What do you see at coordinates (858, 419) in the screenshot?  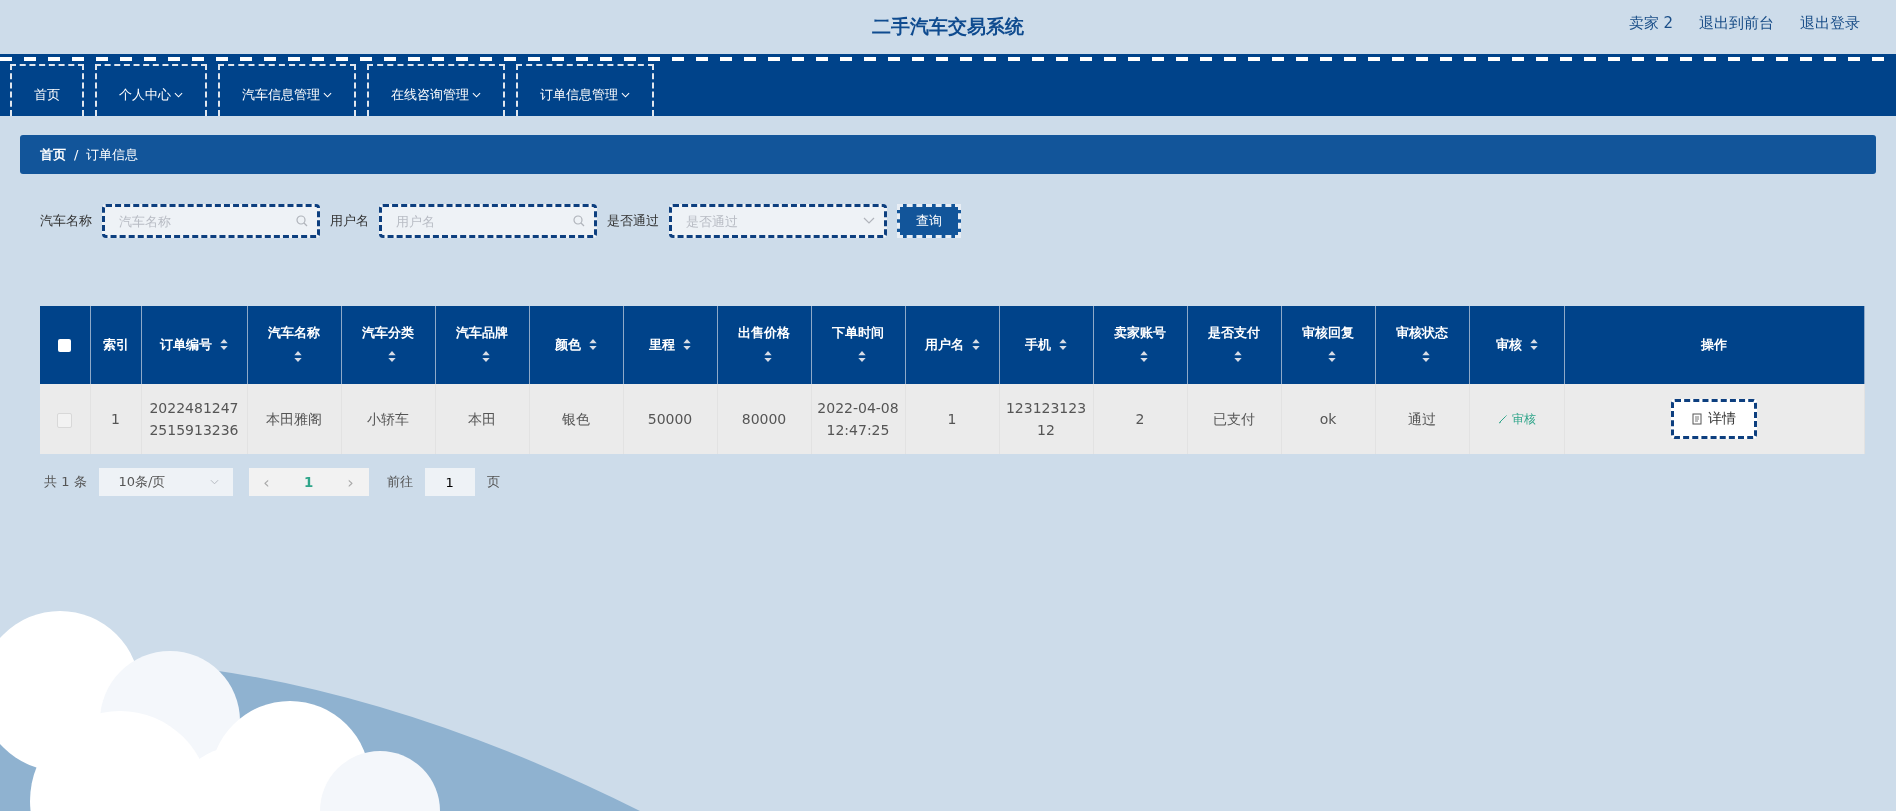 I see `table-cell: 2022-04-08 12:47:25` at bounding box center [858, 419].